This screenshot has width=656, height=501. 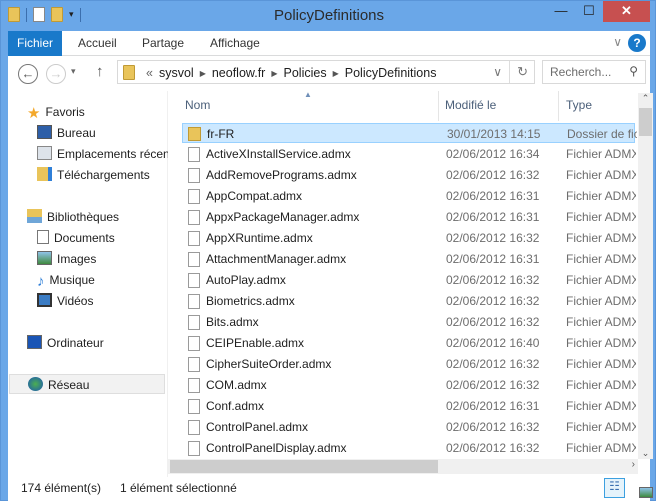 What do you see at coordinates (44, 300) in the screenshot?
I see `videos-icon` at bounding box center [44, 300].